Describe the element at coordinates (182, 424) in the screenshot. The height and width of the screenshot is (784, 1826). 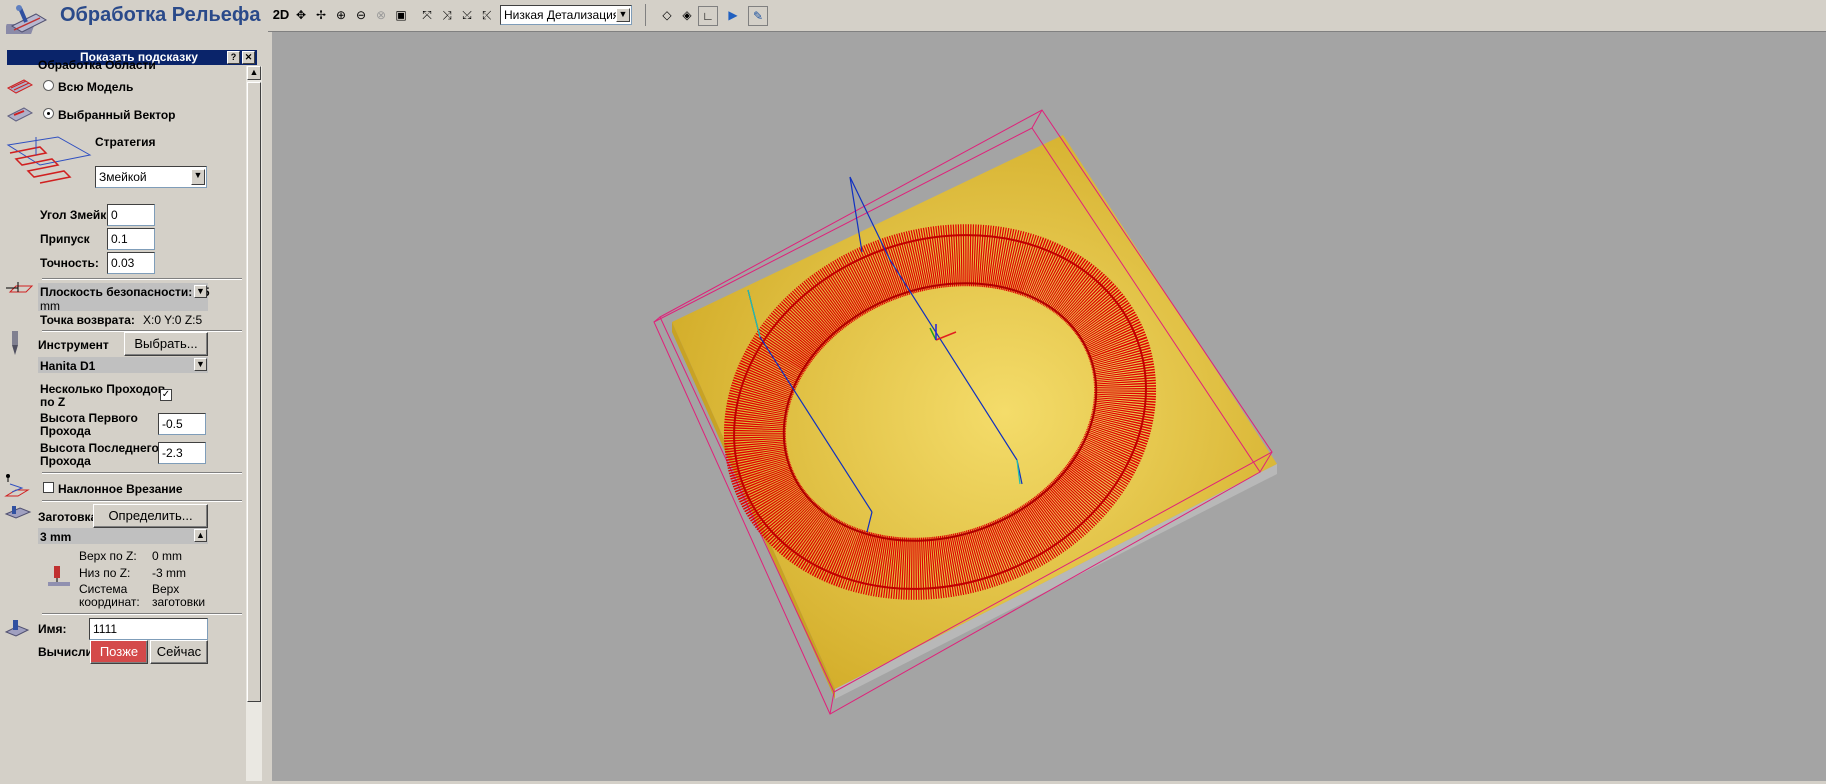
I see `first-pass-input: -0.5` at that location.